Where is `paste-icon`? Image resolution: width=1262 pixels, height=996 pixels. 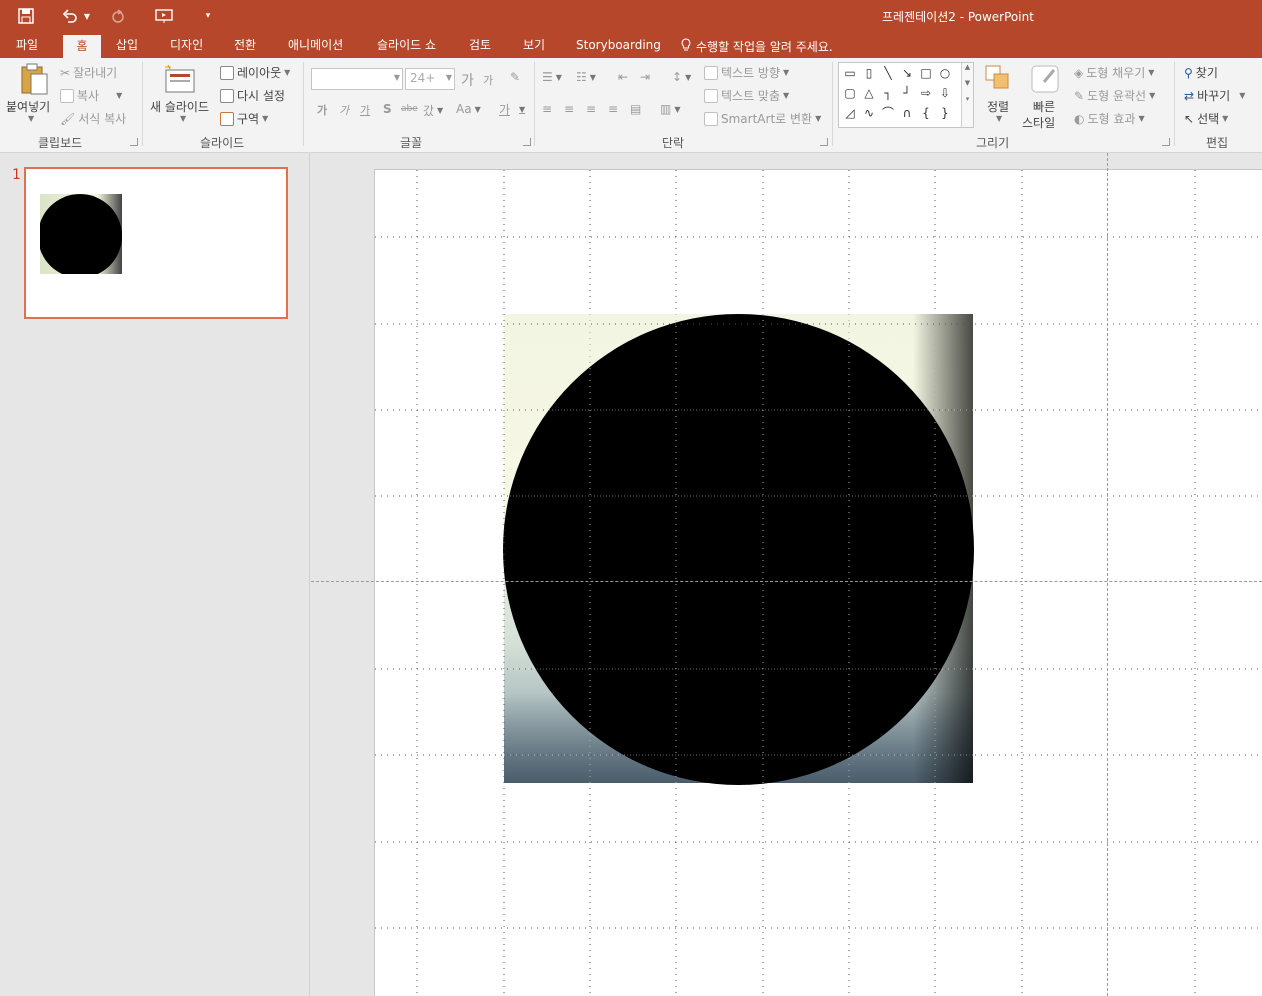
paste-icon is located at coordinates (34, 79).